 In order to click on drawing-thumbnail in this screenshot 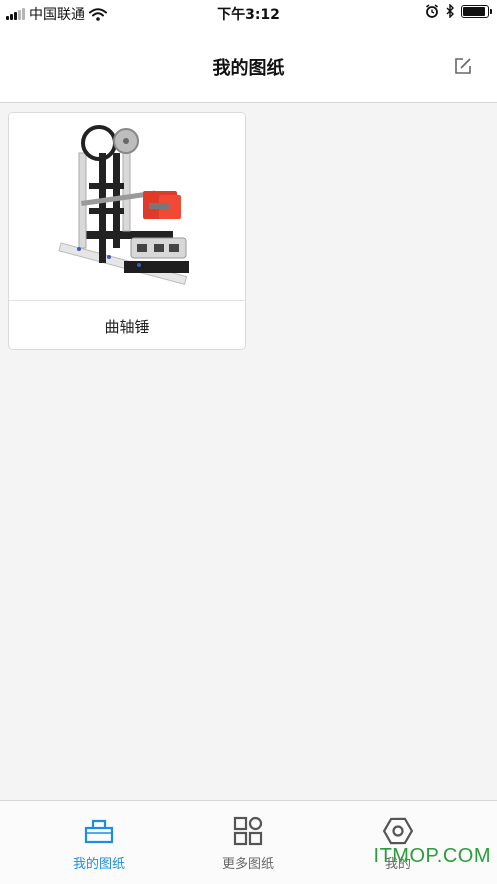, I will do `click(127, 206)`.